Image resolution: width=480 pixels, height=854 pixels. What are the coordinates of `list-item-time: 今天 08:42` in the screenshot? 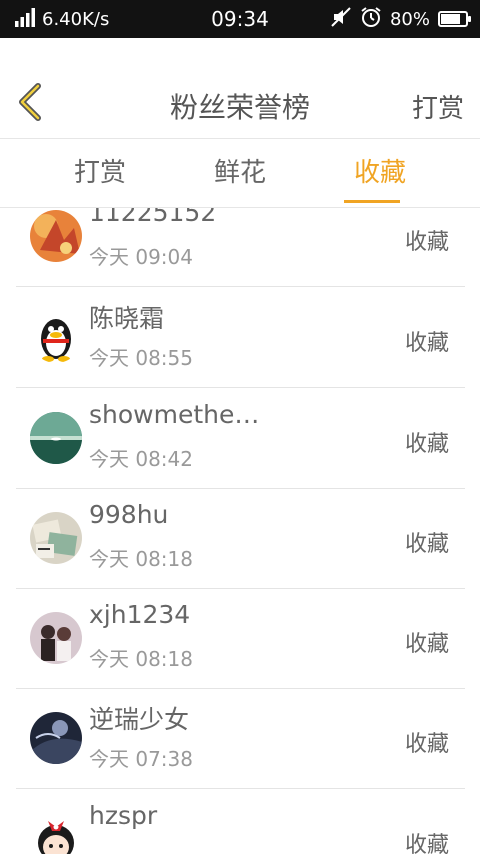 It's located at (141, 459).